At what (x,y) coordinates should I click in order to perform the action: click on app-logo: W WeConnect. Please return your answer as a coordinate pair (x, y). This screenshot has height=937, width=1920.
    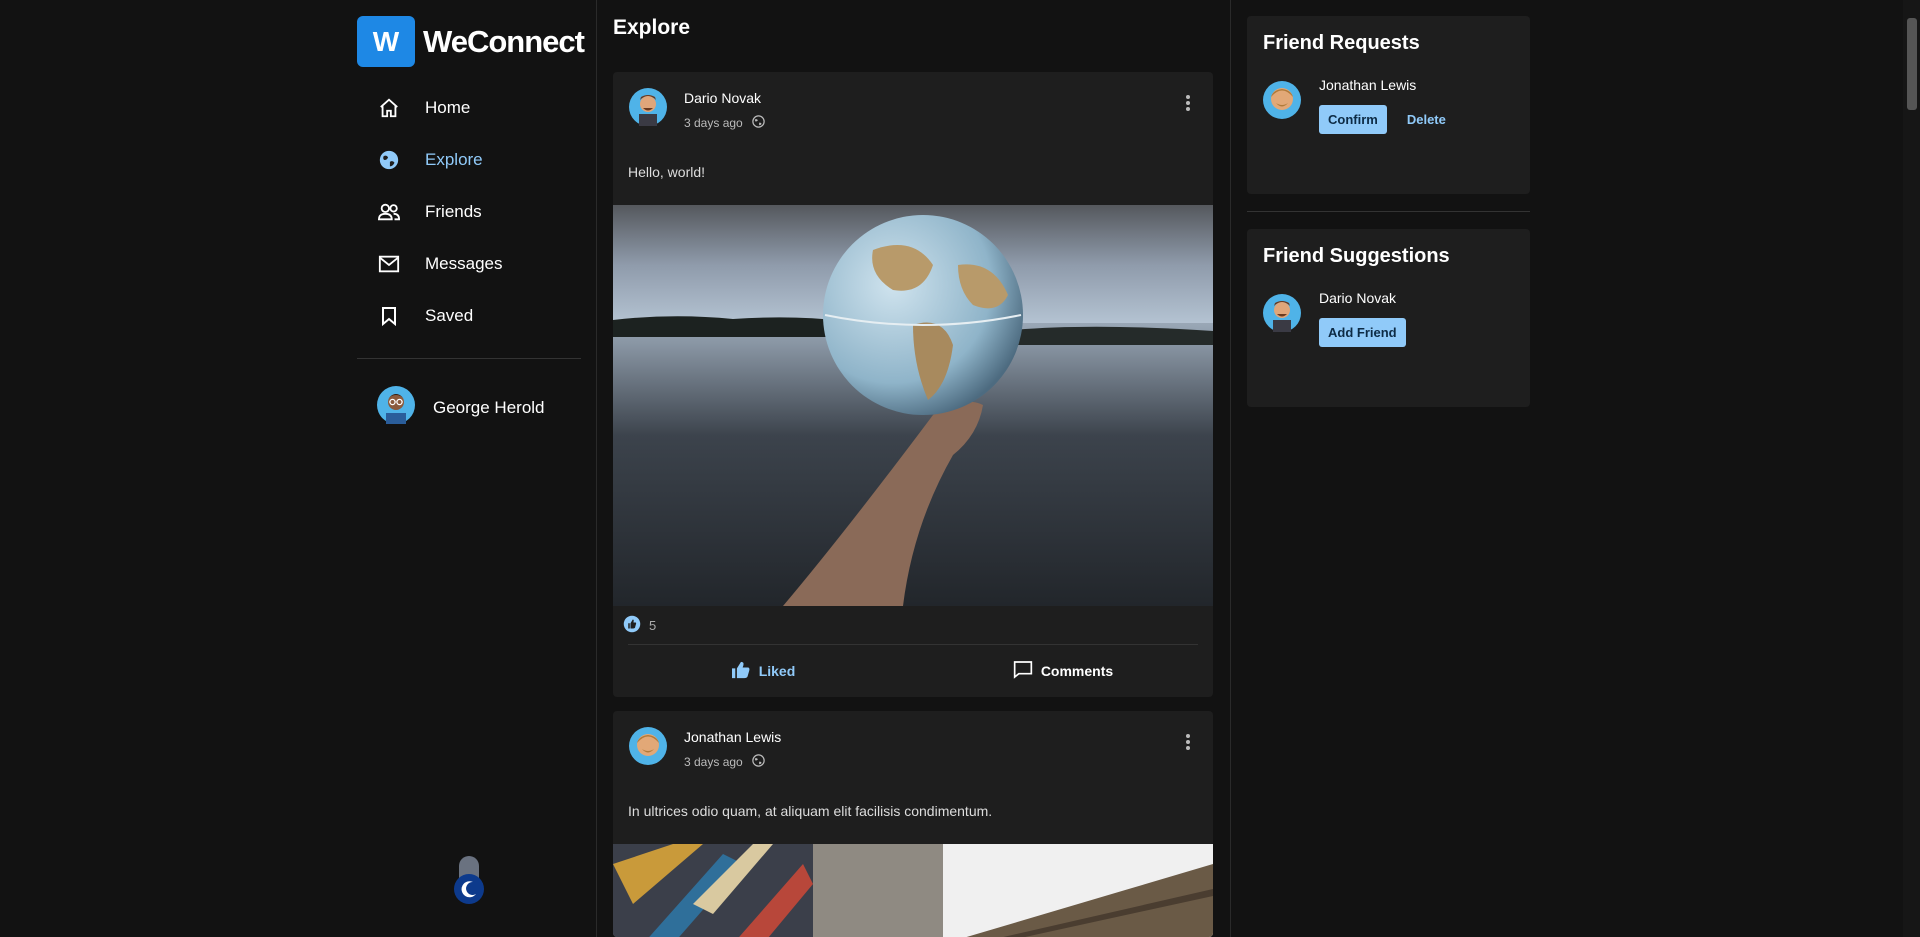
    Looking at the image, I should click on (471, 41).